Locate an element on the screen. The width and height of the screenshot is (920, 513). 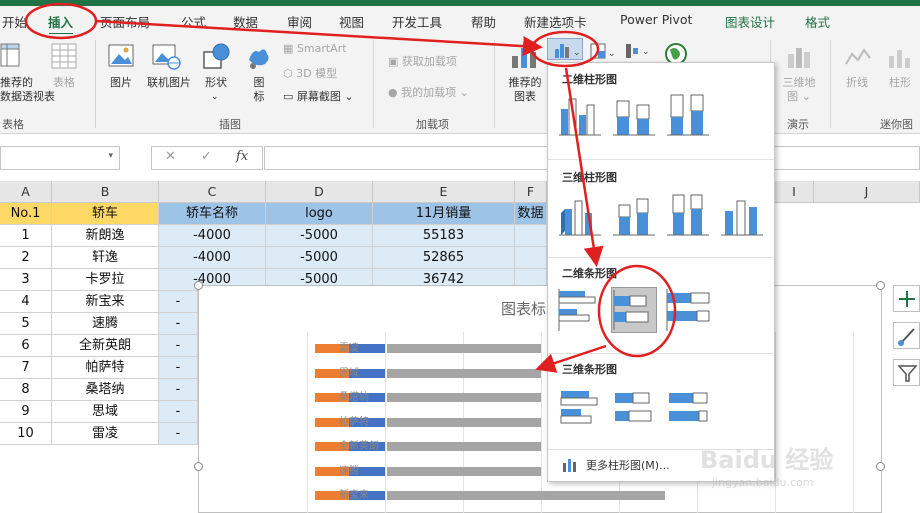
table-cell: 思域 is located at coordinates (105, 412).